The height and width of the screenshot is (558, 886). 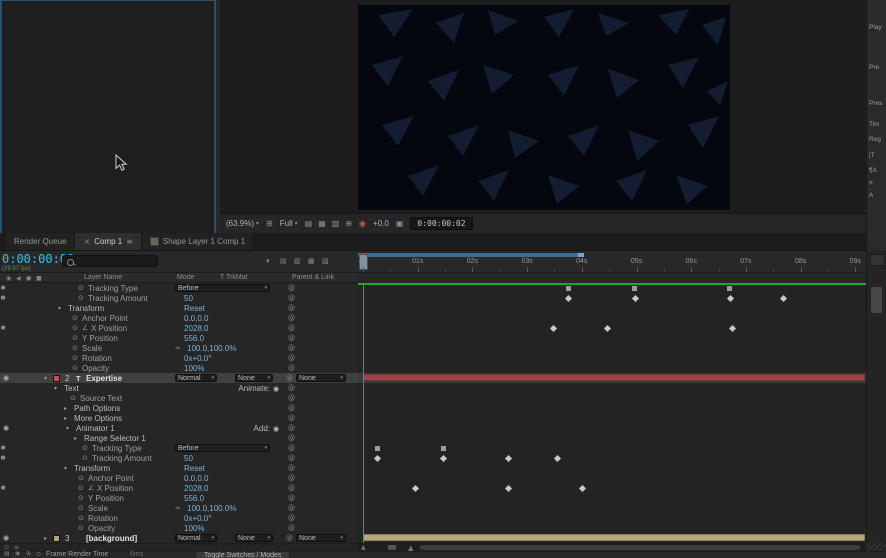 I want to click on row-opacity: ⊙ Opacity 100% @, so click(x=179, y=368).